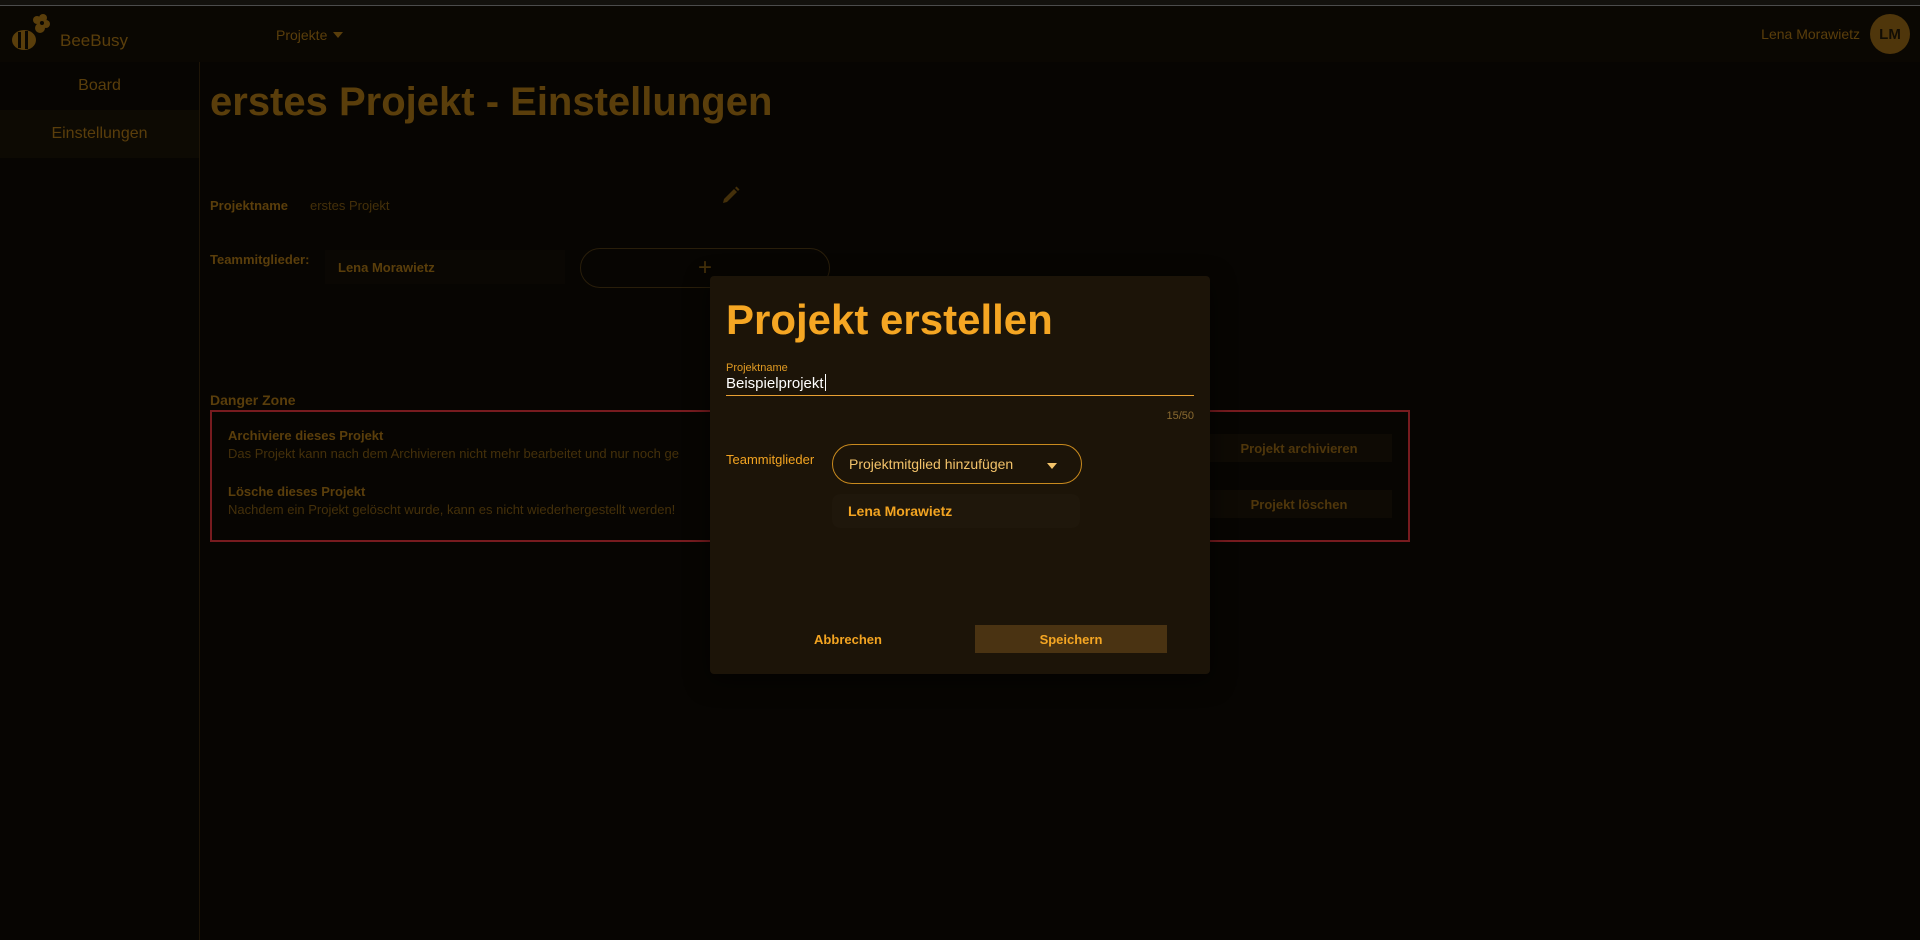 The height and width of the screenshot is (940, 1920). I want to click on project-name-input: Beispielprojekt, so click(960, 384).